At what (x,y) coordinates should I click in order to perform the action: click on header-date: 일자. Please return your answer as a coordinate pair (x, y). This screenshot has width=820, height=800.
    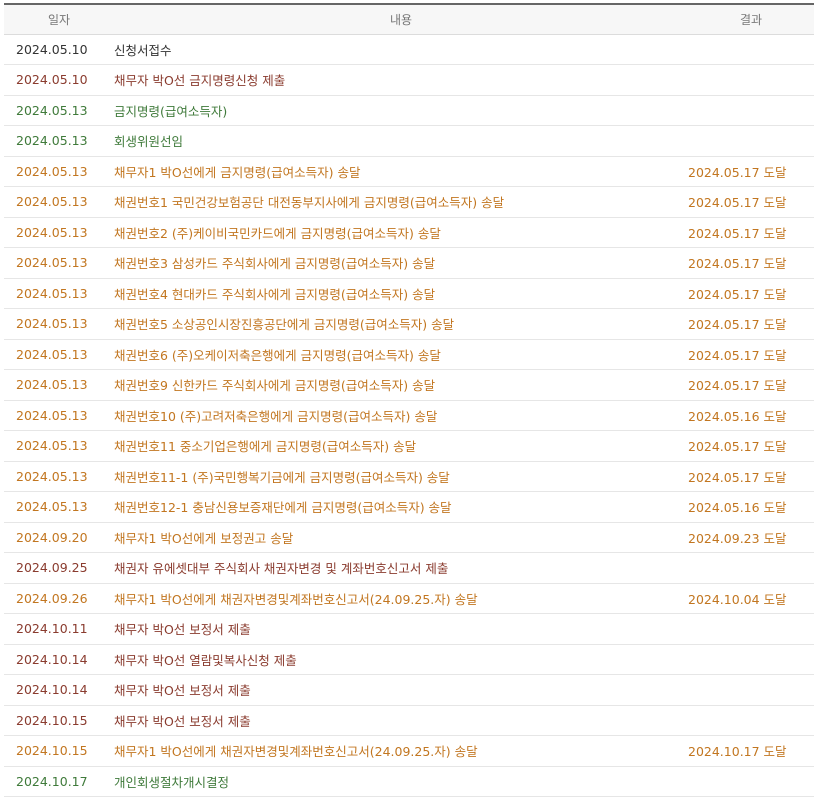
    Looking at the image, I should click on (59, 19).